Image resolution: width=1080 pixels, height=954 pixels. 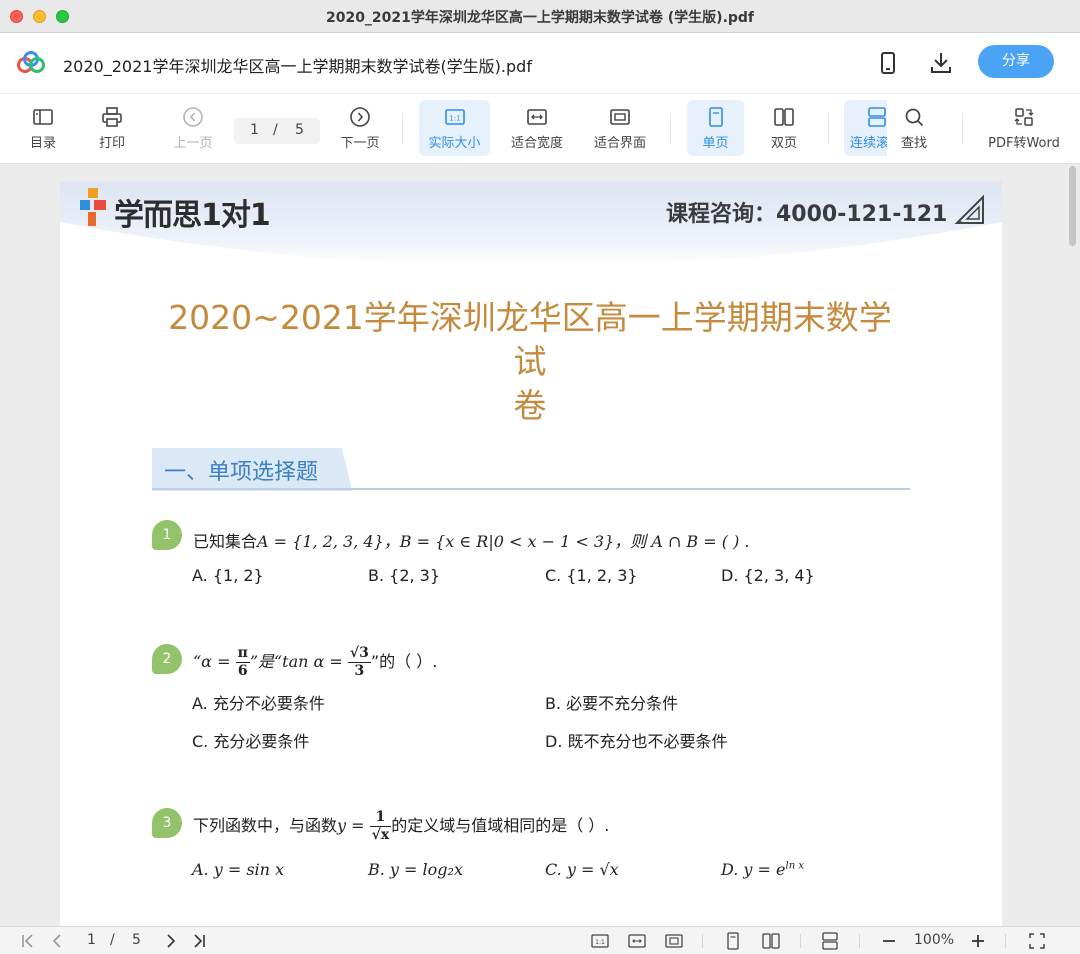 I want to click on question-2-option-b: B. 必要不充分条件, so click(x=612, y=703).